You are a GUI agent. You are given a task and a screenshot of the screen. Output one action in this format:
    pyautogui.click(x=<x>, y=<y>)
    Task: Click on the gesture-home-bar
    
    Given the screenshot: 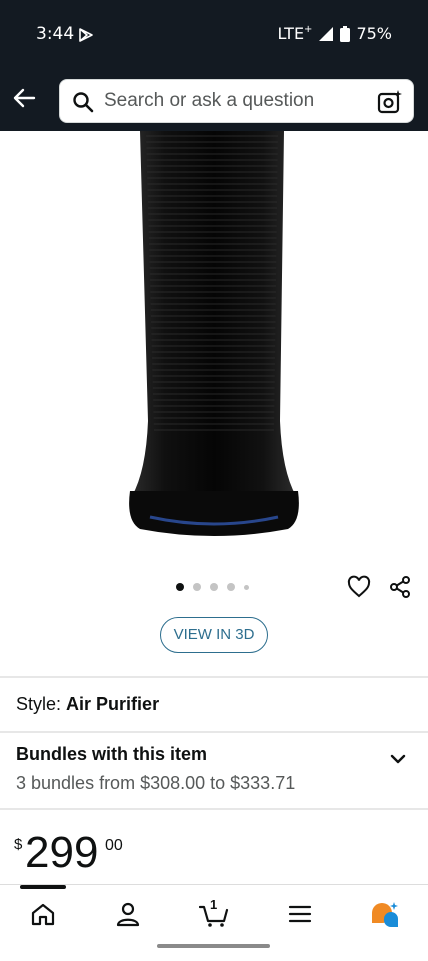 What is the action you would take?
    pyautogui.click(x=213, y=946)
    